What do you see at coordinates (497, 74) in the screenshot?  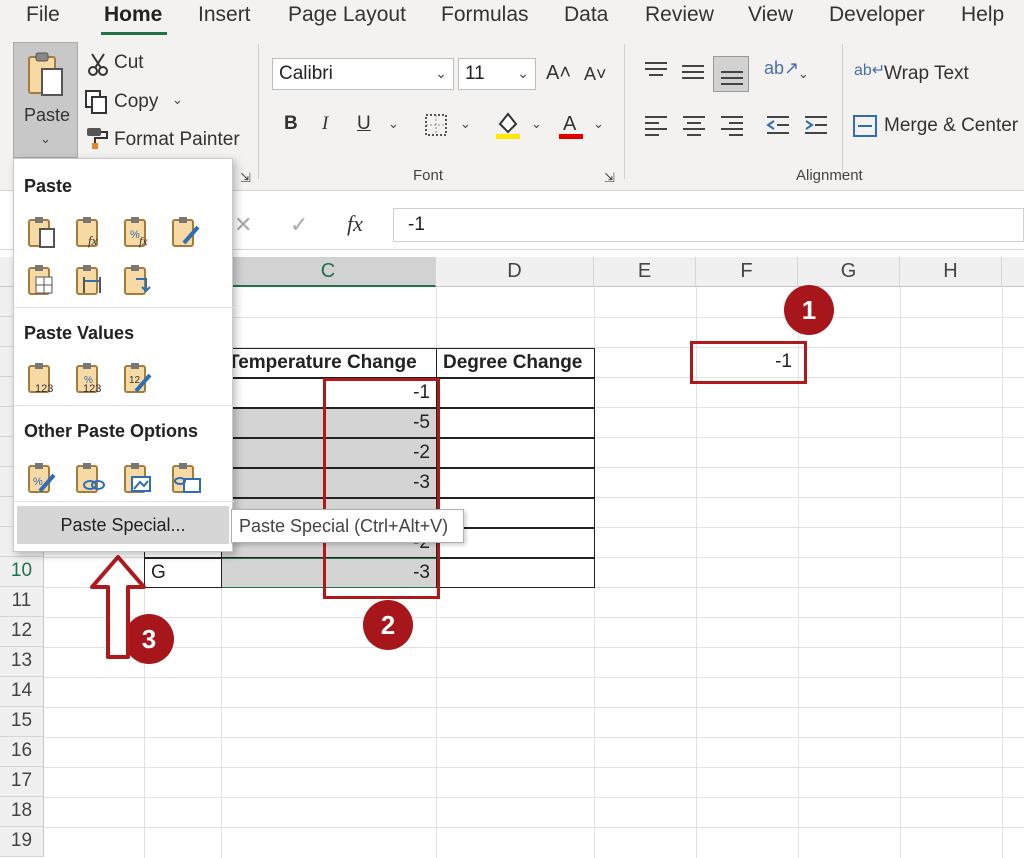 I see `font-size-select: 11 ⌄` at bounding box center [497, 74].